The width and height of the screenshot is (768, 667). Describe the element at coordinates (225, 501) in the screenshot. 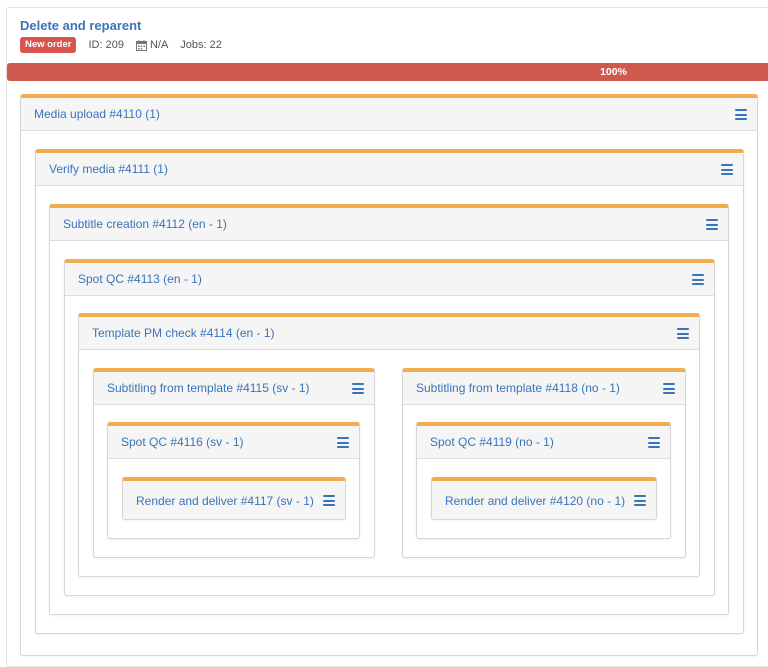

I see `job-link-4117: Render and deliver #4117 (sv - 1)` at that location.